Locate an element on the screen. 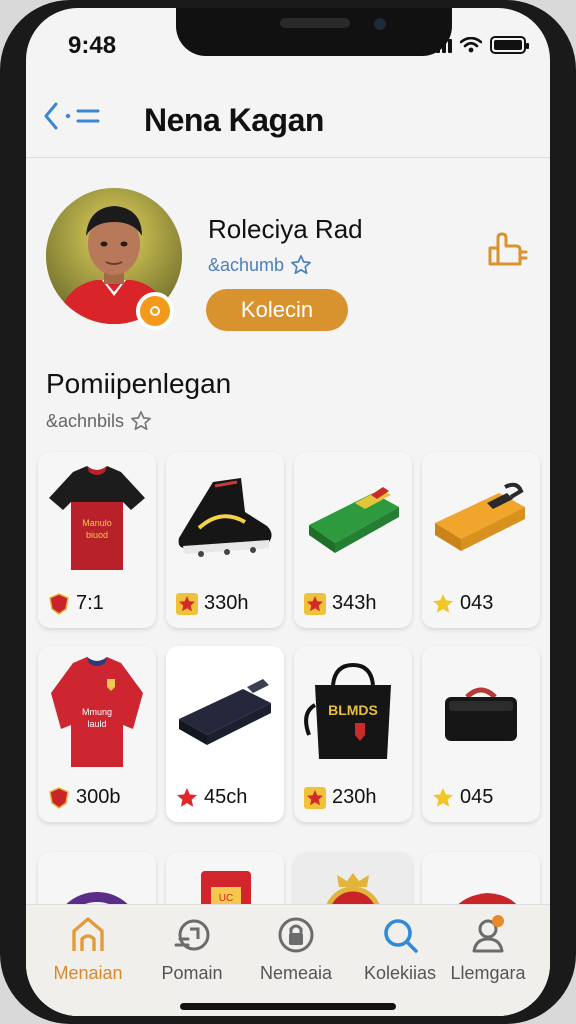  page-title: Nena Kagan is located at coordinates (234, 120).